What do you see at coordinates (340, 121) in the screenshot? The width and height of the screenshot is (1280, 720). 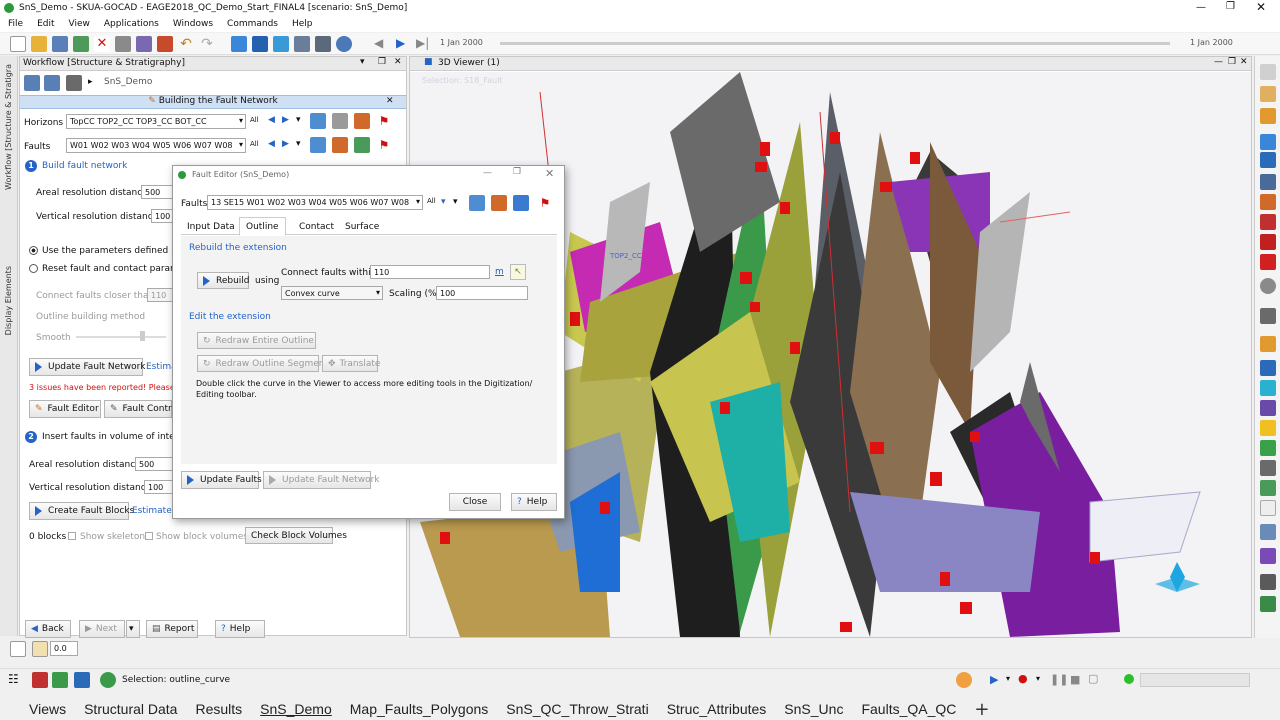 I see `horizons-tool2-icon` at bounding box center [340, 121].